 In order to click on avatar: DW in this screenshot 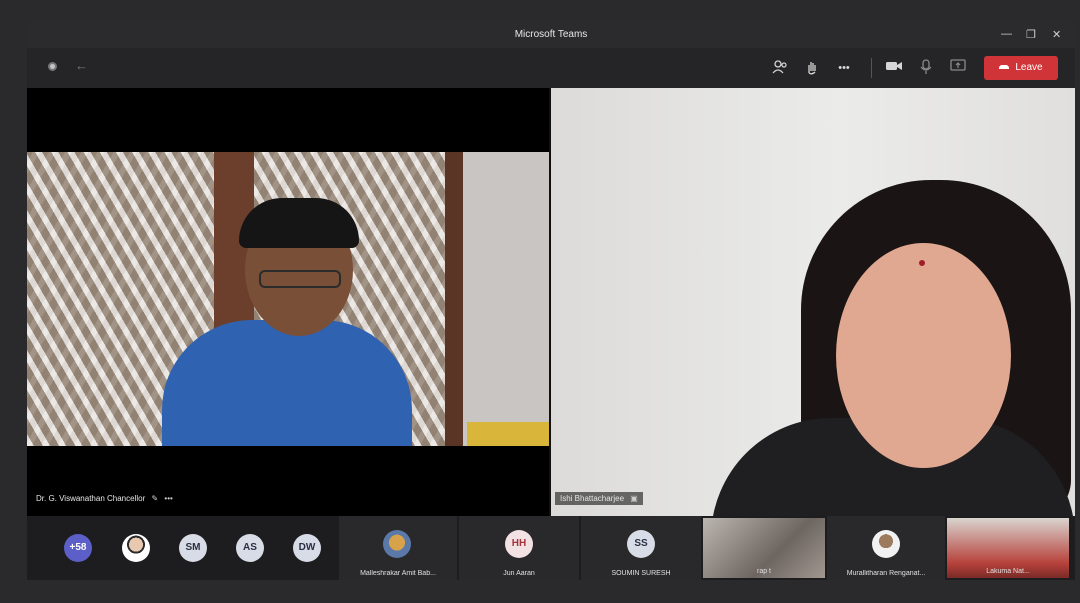, I will do `click(307, 548)`.